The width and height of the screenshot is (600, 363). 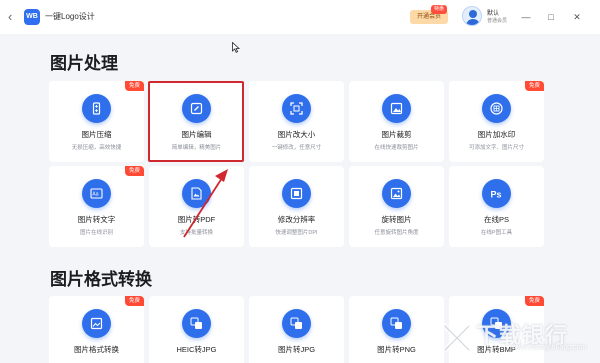 What do you see at coordinates (70, 16) in the screenshot?
I see `app-title: 一键Logo设计` at bounding box center [70, 16].